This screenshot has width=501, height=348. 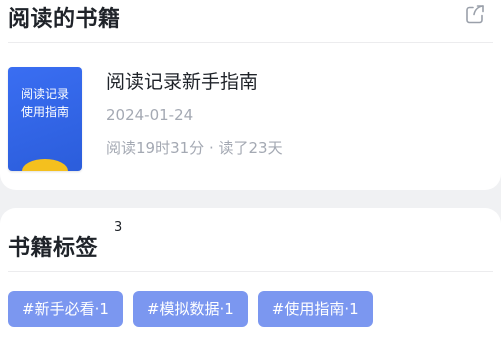 What do you see at coordinates (53, 248) in the screenshot?
I see `tags-section-title: 书籍标签` at bounding box center [53, 248].